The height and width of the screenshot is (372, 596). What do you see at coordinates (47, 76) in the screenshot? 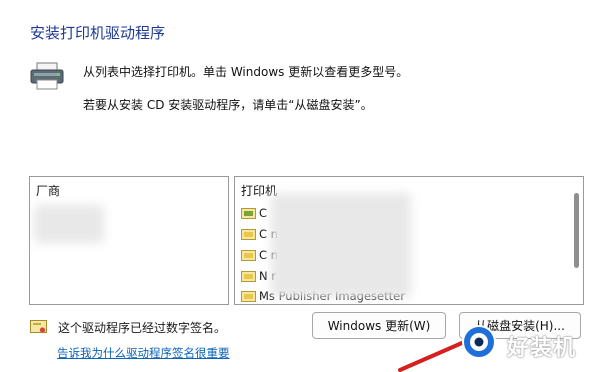
I see `printer-icon` at bounding box center [47, 76].